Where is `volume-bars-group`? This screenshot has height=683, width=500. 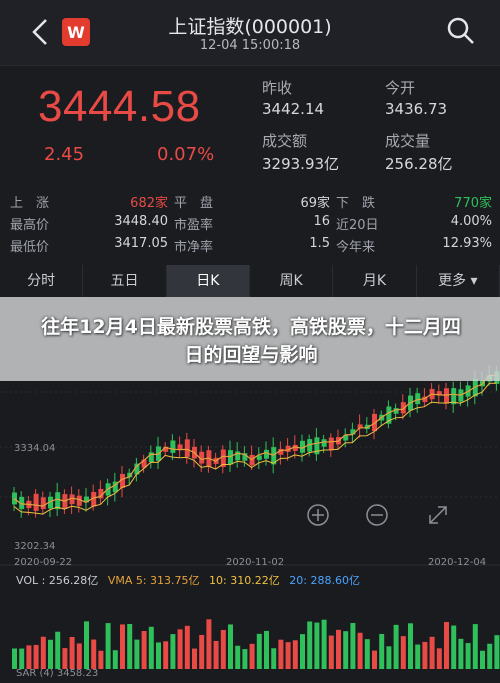
volume-bars-group is located at coordinates (256, 644).